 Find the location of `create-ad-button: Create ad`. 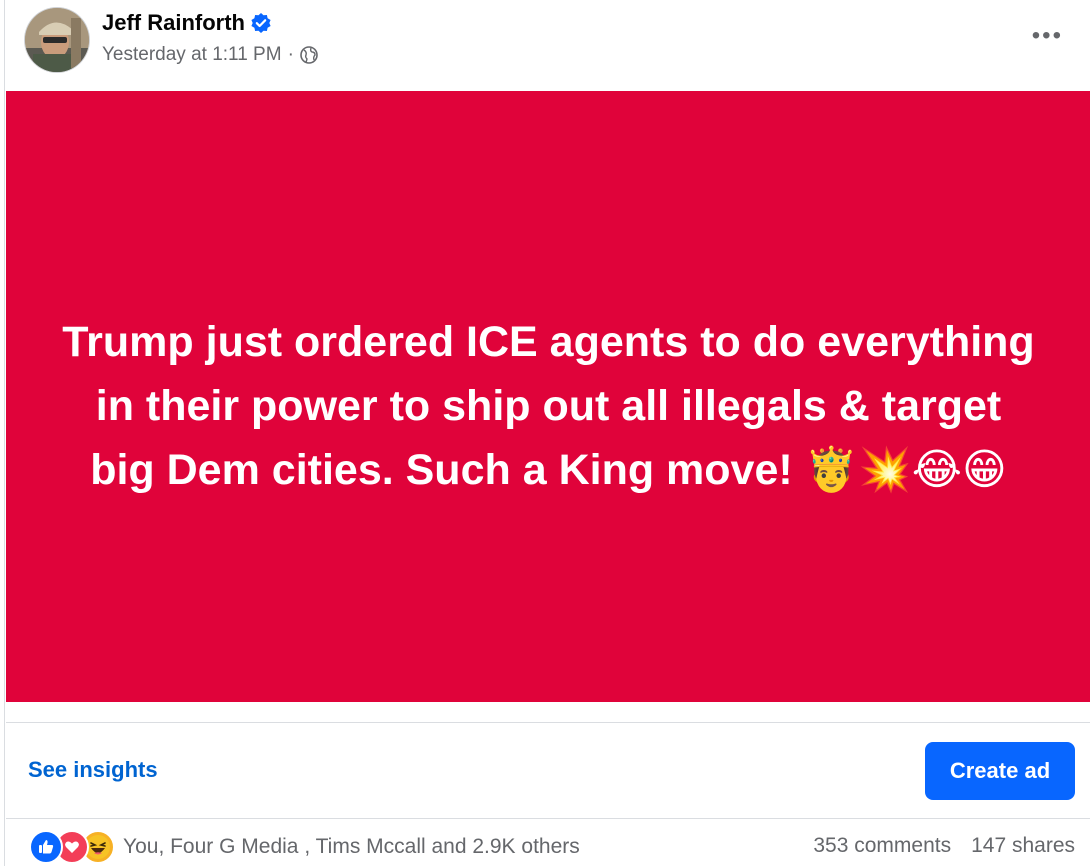

create-ad-button: Create ad is located at coordinates (1000, 771).